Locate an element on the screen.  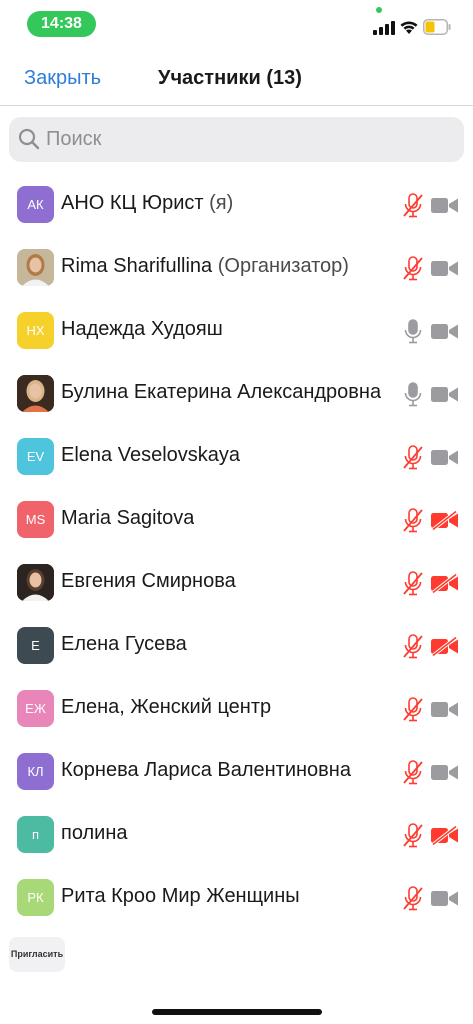
status-bar: 14:38 is located at coordinates (236, 23).